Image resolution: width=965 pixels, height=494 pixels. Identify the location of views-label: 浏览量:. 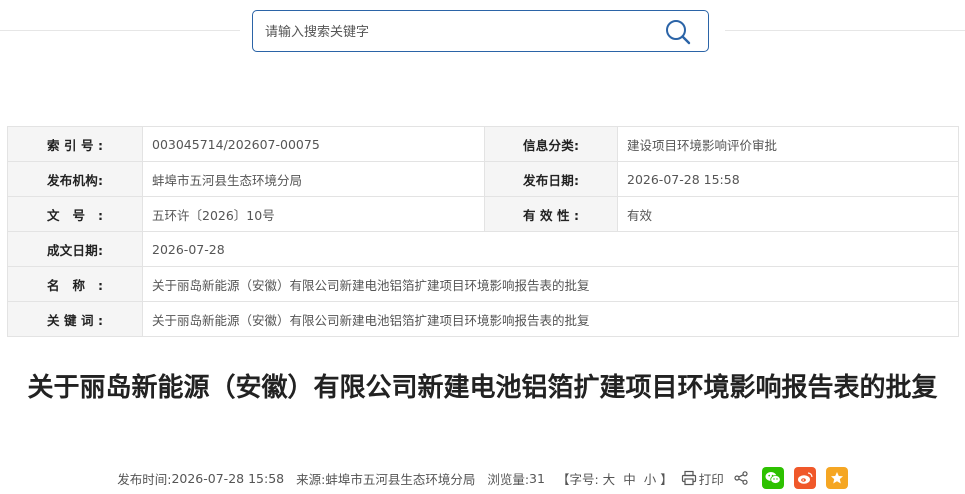
(508, 479).